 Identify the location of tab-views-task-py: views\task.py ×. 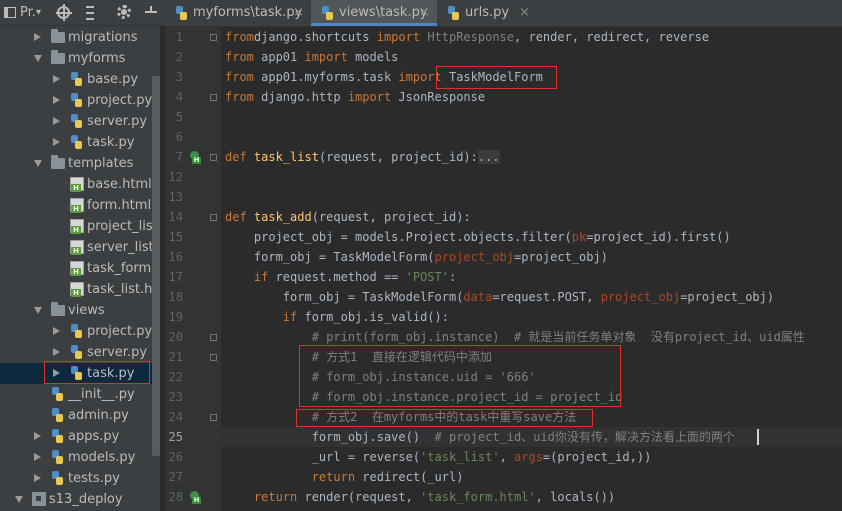
(374, 13).